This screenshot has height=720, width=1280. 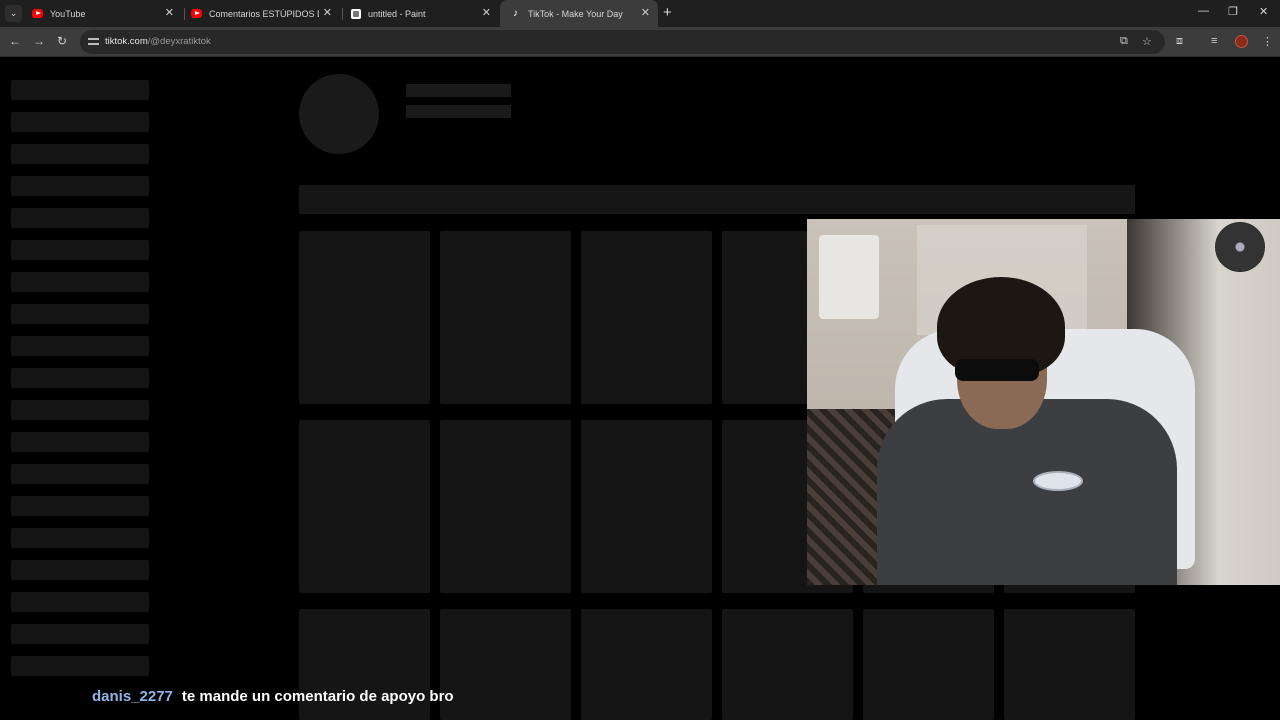 I want to click on site-info-icon, so click(x=93, y=41).